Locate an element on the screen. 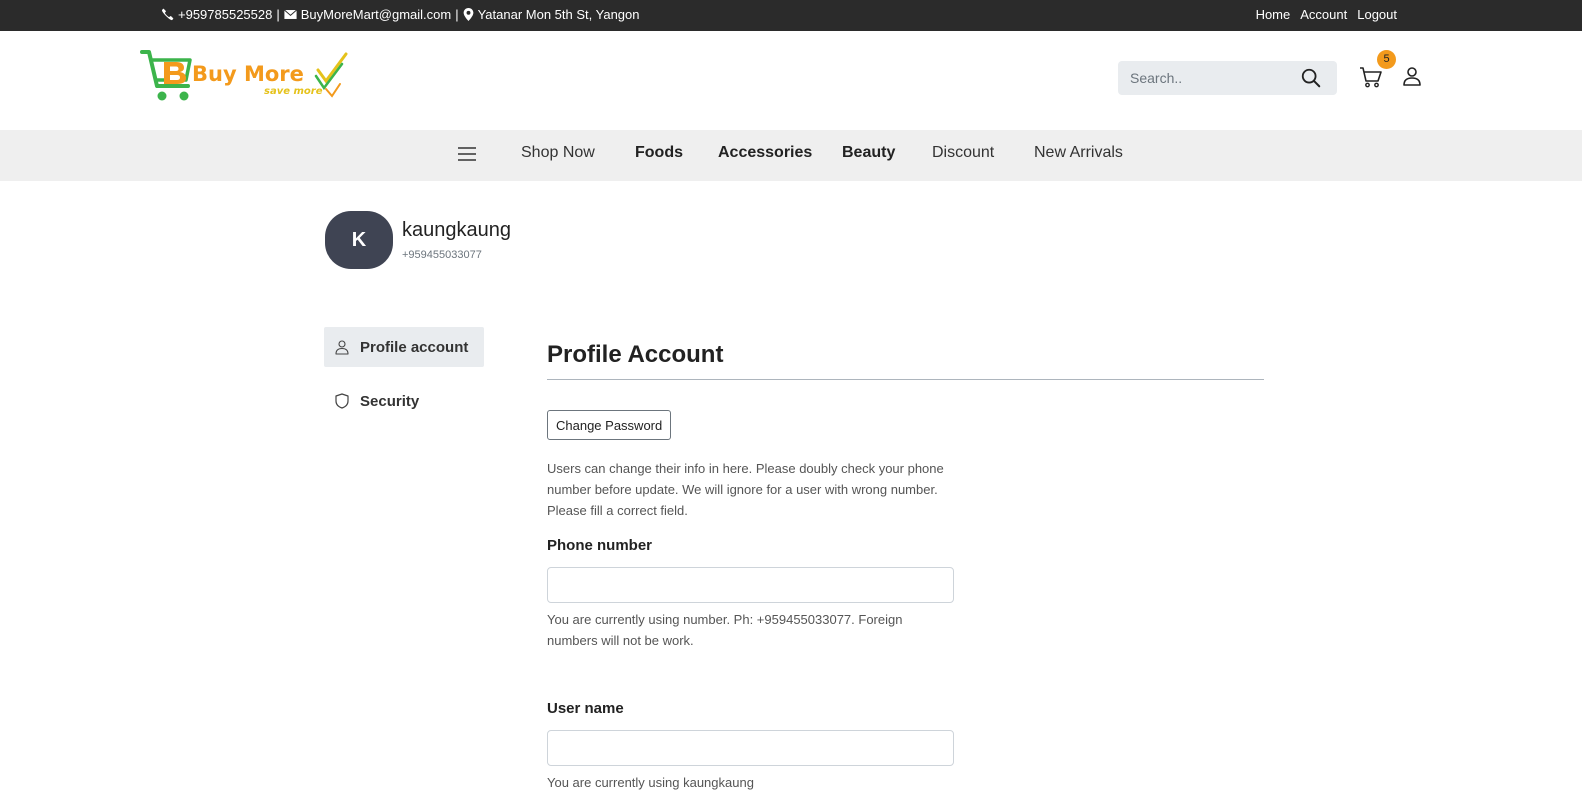 Image resolution: width=1582 pixels, height=793 pixels. nav-shop-now: Shop Now is located at coordinates (558, 153).